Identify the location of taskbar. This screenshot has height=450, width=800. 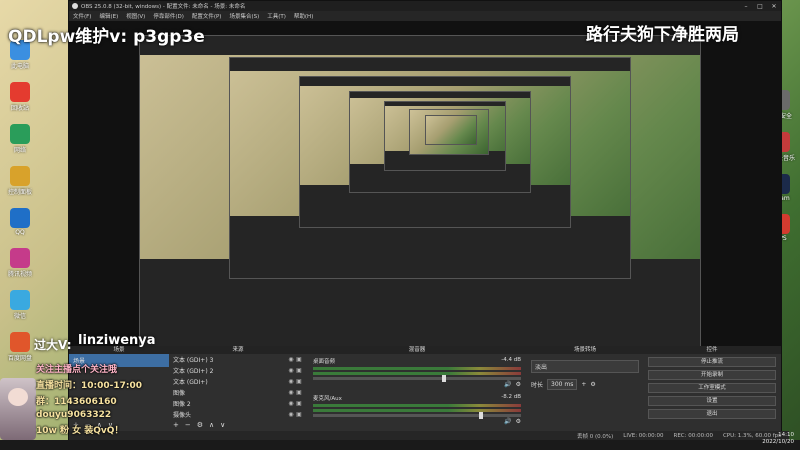
(400, 445).